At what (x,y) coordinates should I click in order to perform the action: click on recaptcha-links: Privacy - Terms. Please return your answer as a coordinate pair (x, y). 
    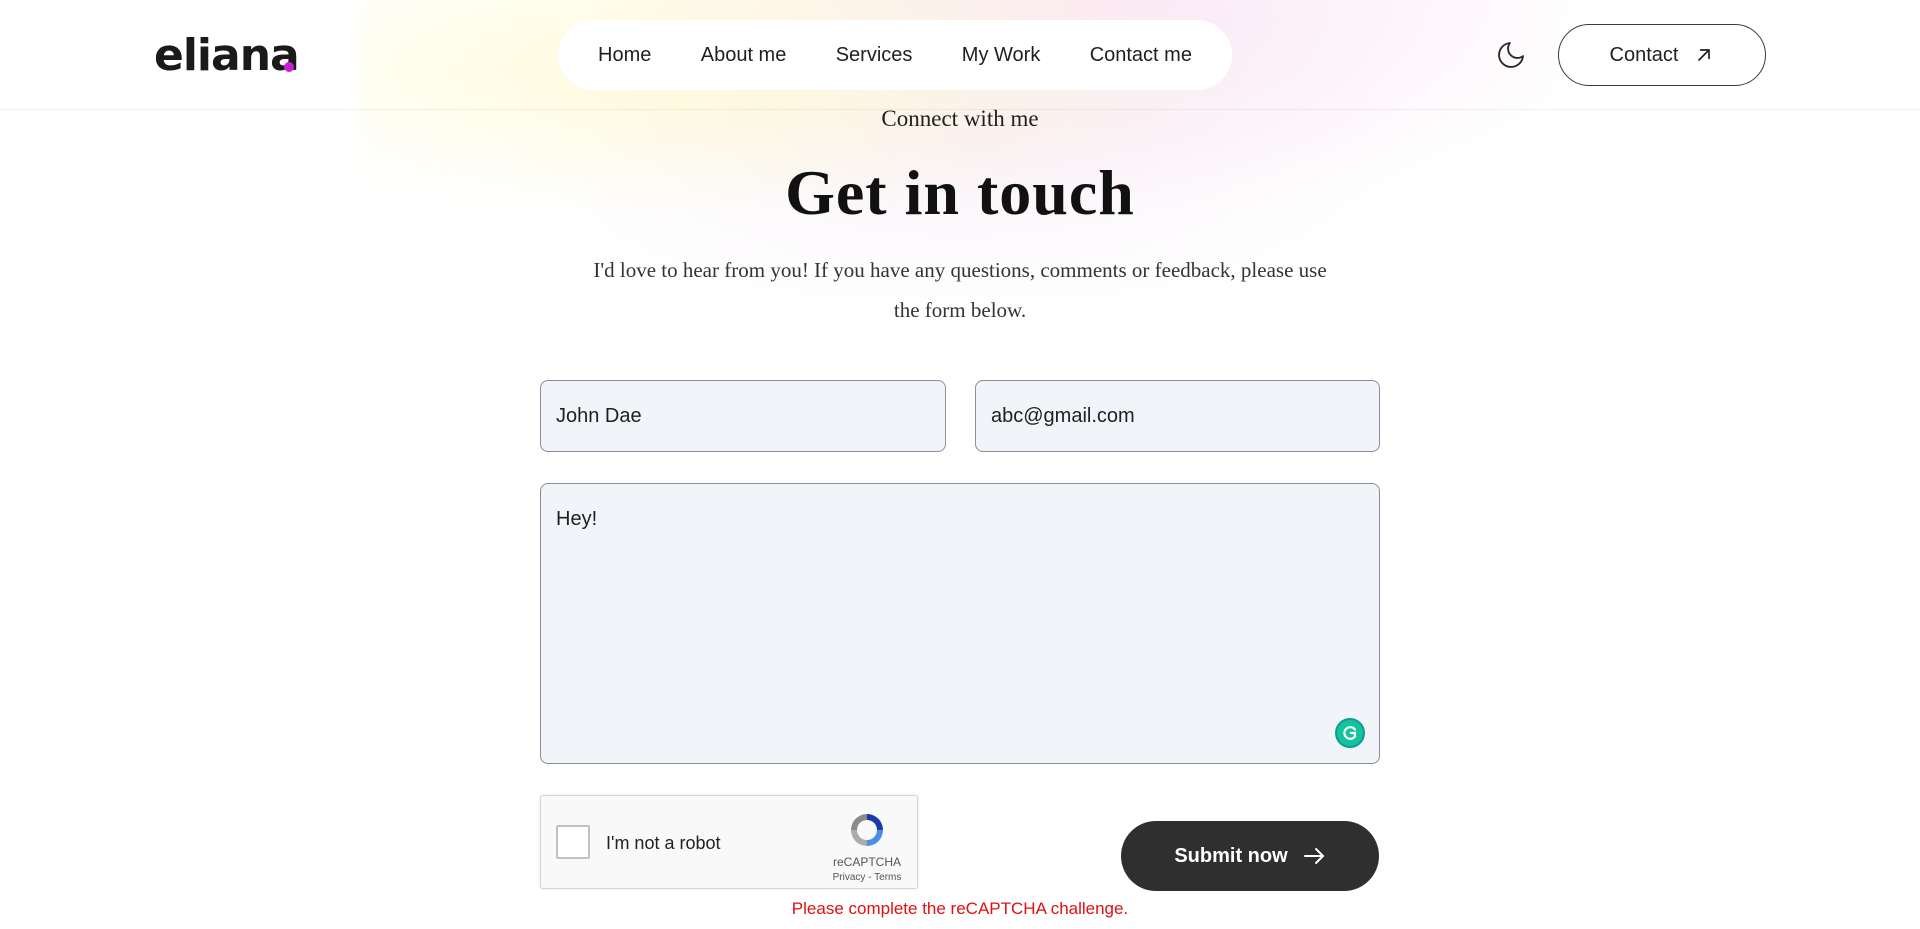
    Looking at the image, I should click on (867, 877).